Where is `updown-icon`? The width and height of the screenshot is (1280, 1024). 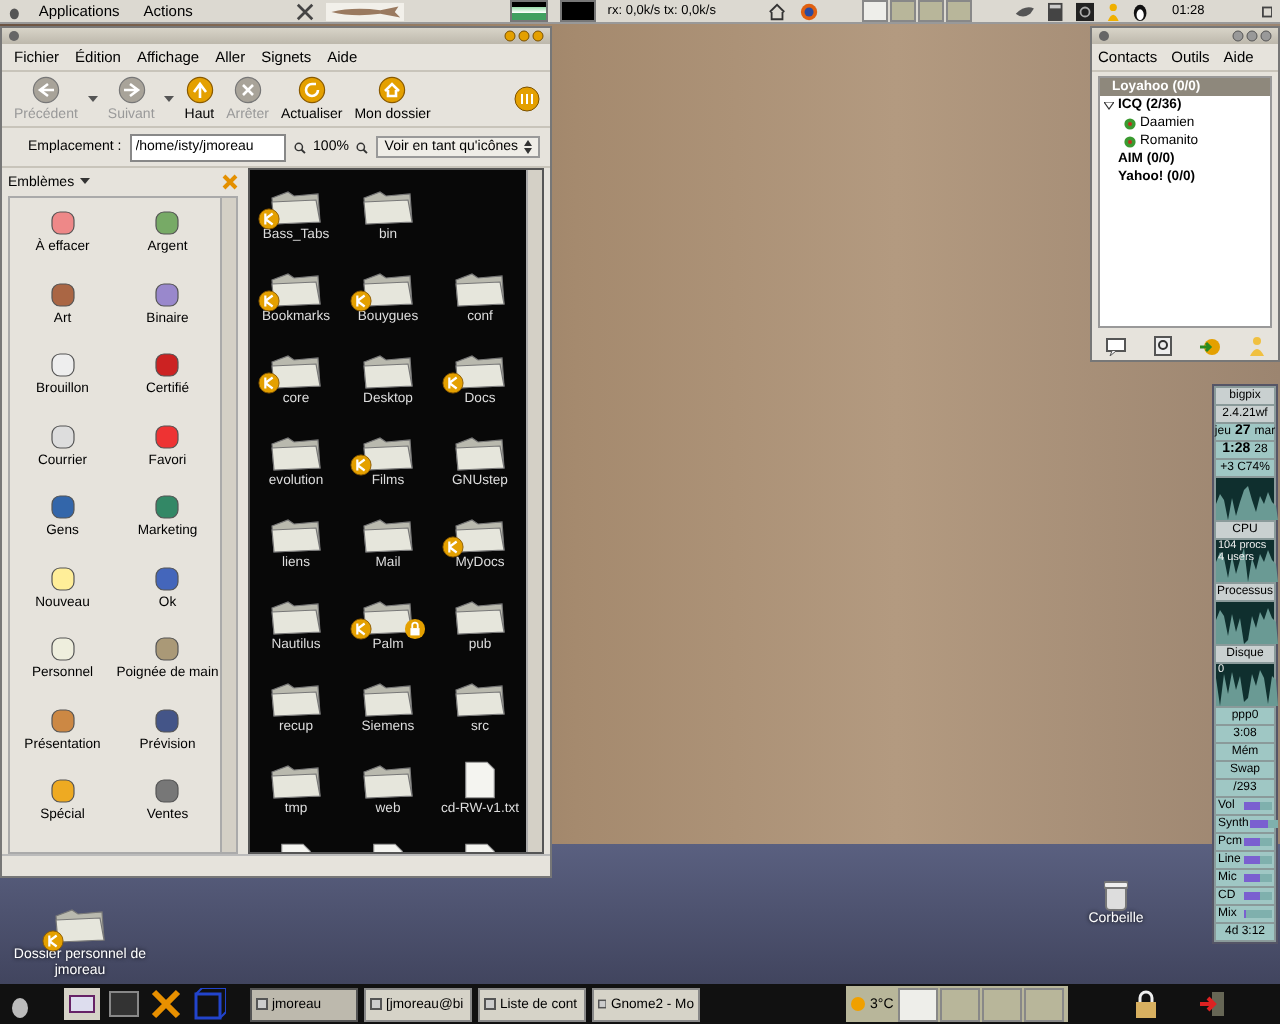
updown-icon is located at coordinates (528, 147).